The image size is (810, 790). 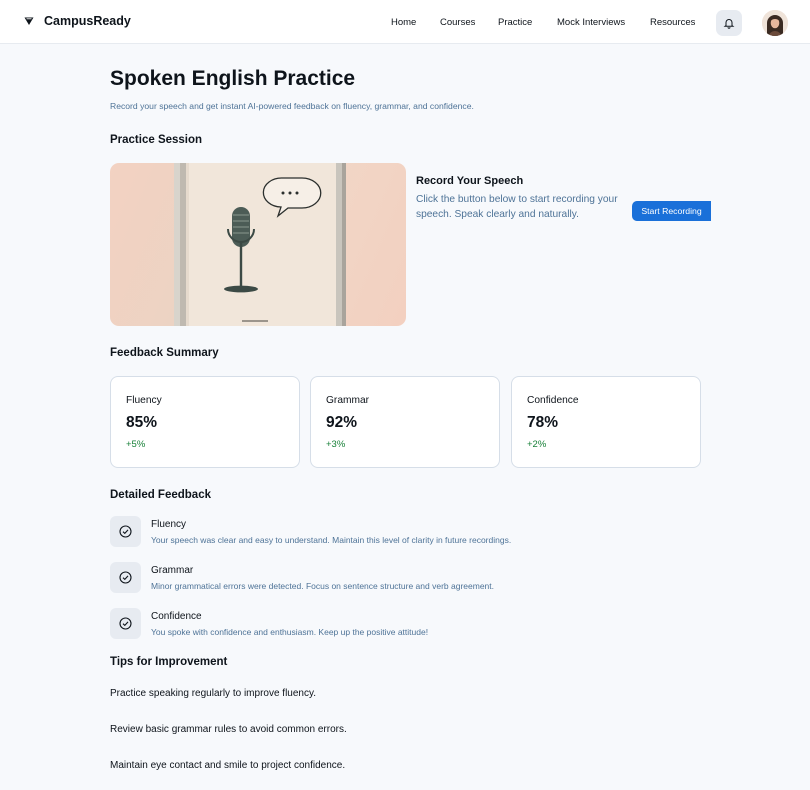 I want to click on nav-home: Home, so click(x=403, y=22).